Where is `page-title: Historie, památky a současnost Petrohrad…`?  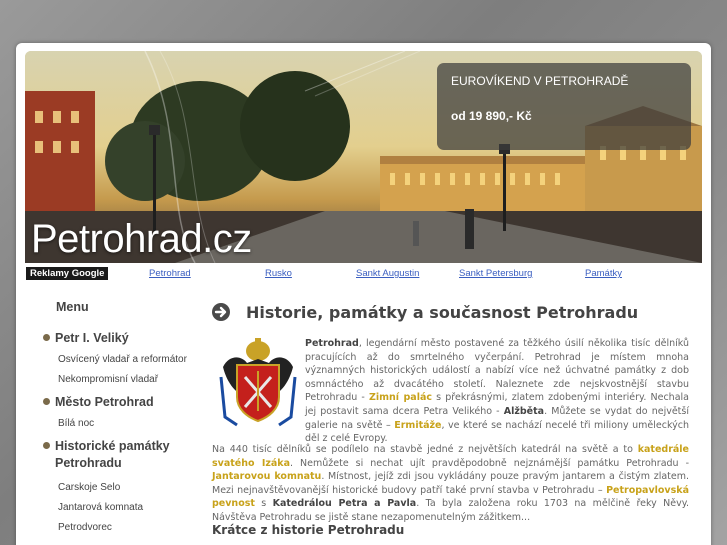 page-title: Historie, památky a současnost Petrohrad… is located at coordinates (442, 312).